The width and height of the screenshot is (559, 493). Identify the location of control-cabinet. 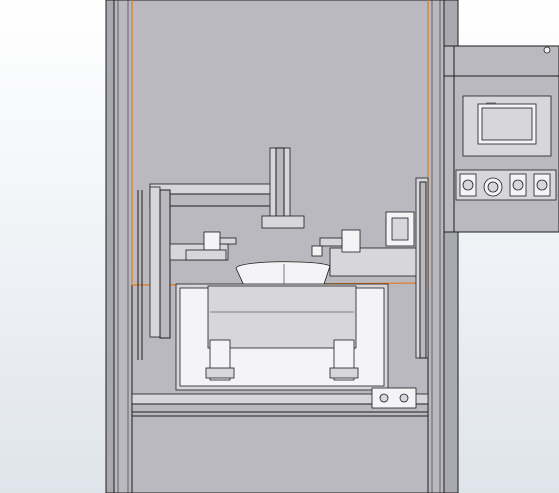
(501, 139).